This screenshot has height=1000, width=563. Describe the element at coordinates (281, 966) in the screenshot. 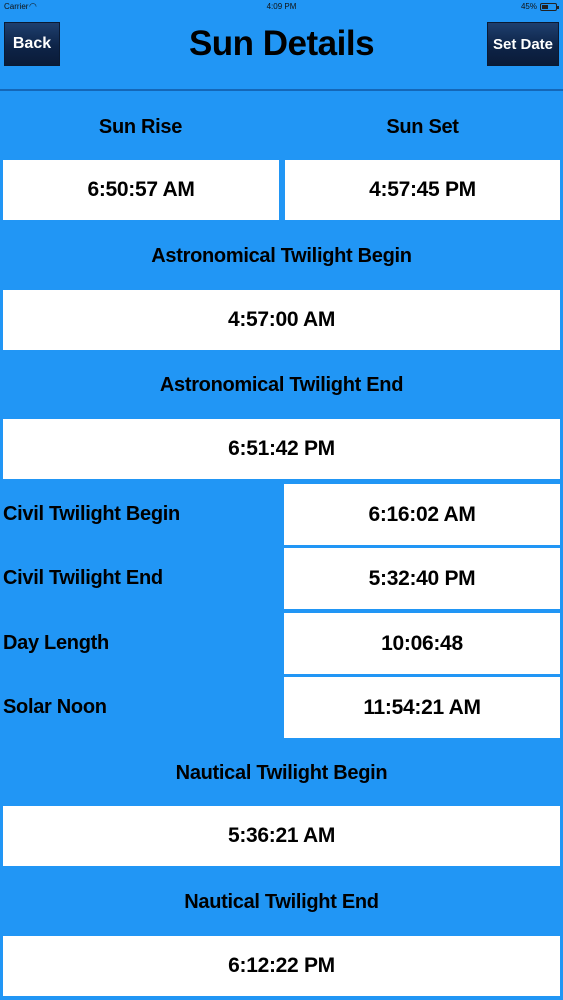

I see `nautical-twilight-end-value: 6:12:22 PM` at that location.